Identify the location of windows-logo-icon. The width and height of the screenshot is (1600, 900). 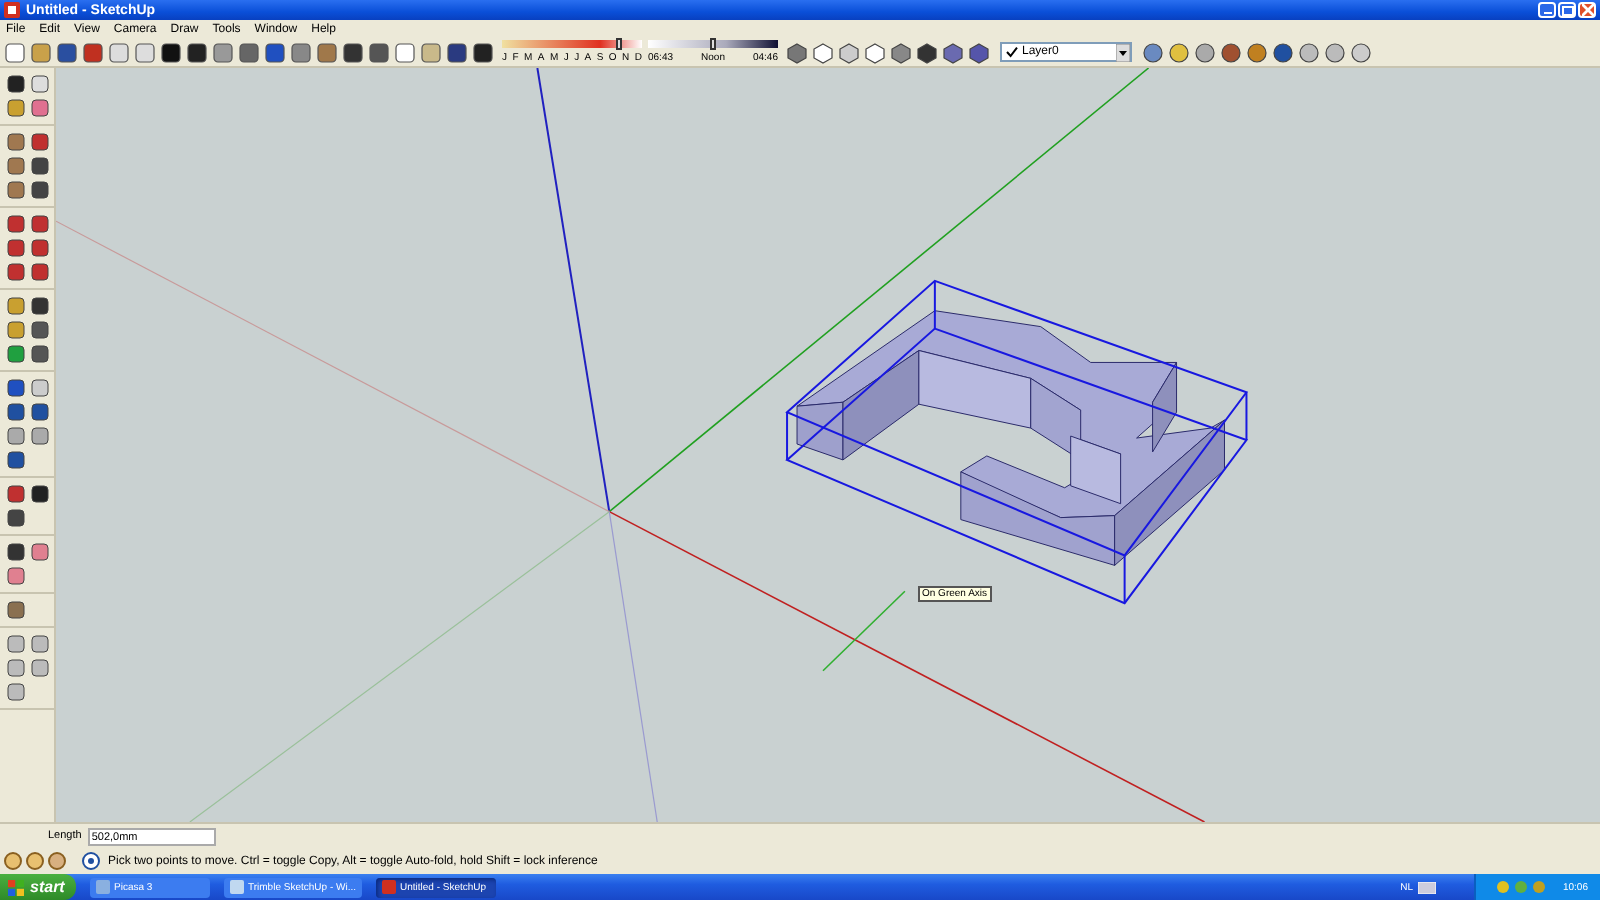
(16, 887).